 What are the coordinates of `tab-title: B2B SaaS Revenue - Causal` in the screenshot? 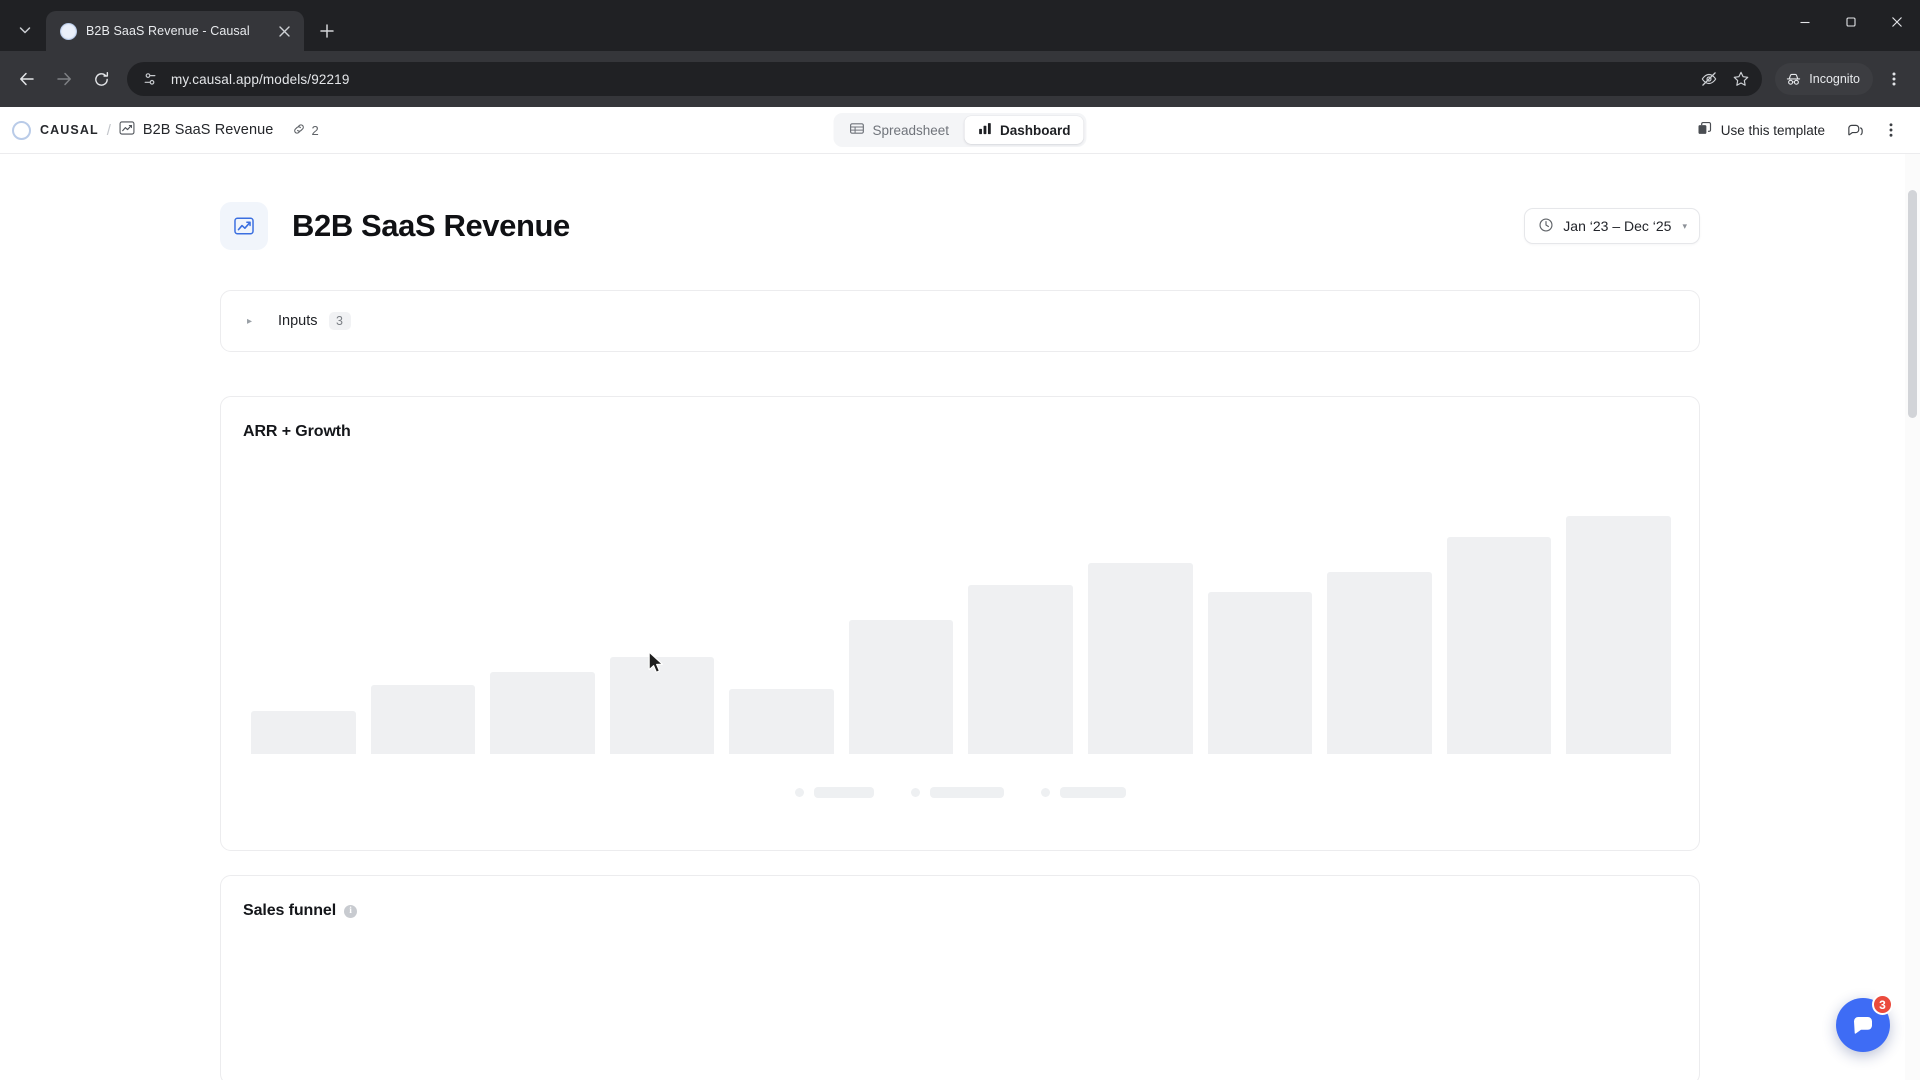 It's located at (168, 31).